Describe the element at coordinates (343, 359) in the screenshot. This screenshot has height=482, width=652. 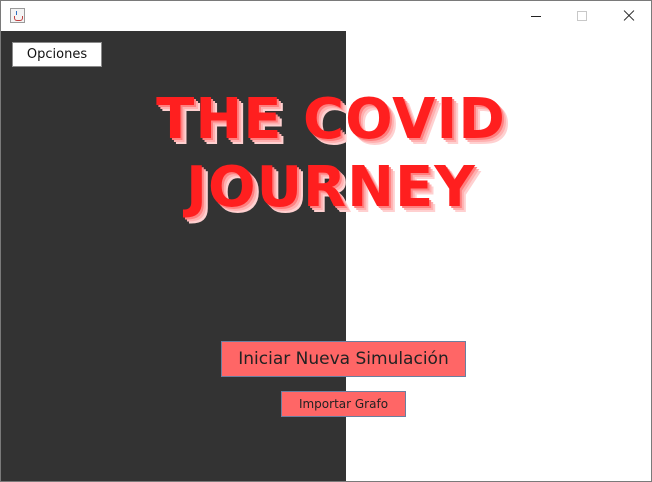
I see `start-simulation-button: Iniciar Nueva Simulación` at that location.